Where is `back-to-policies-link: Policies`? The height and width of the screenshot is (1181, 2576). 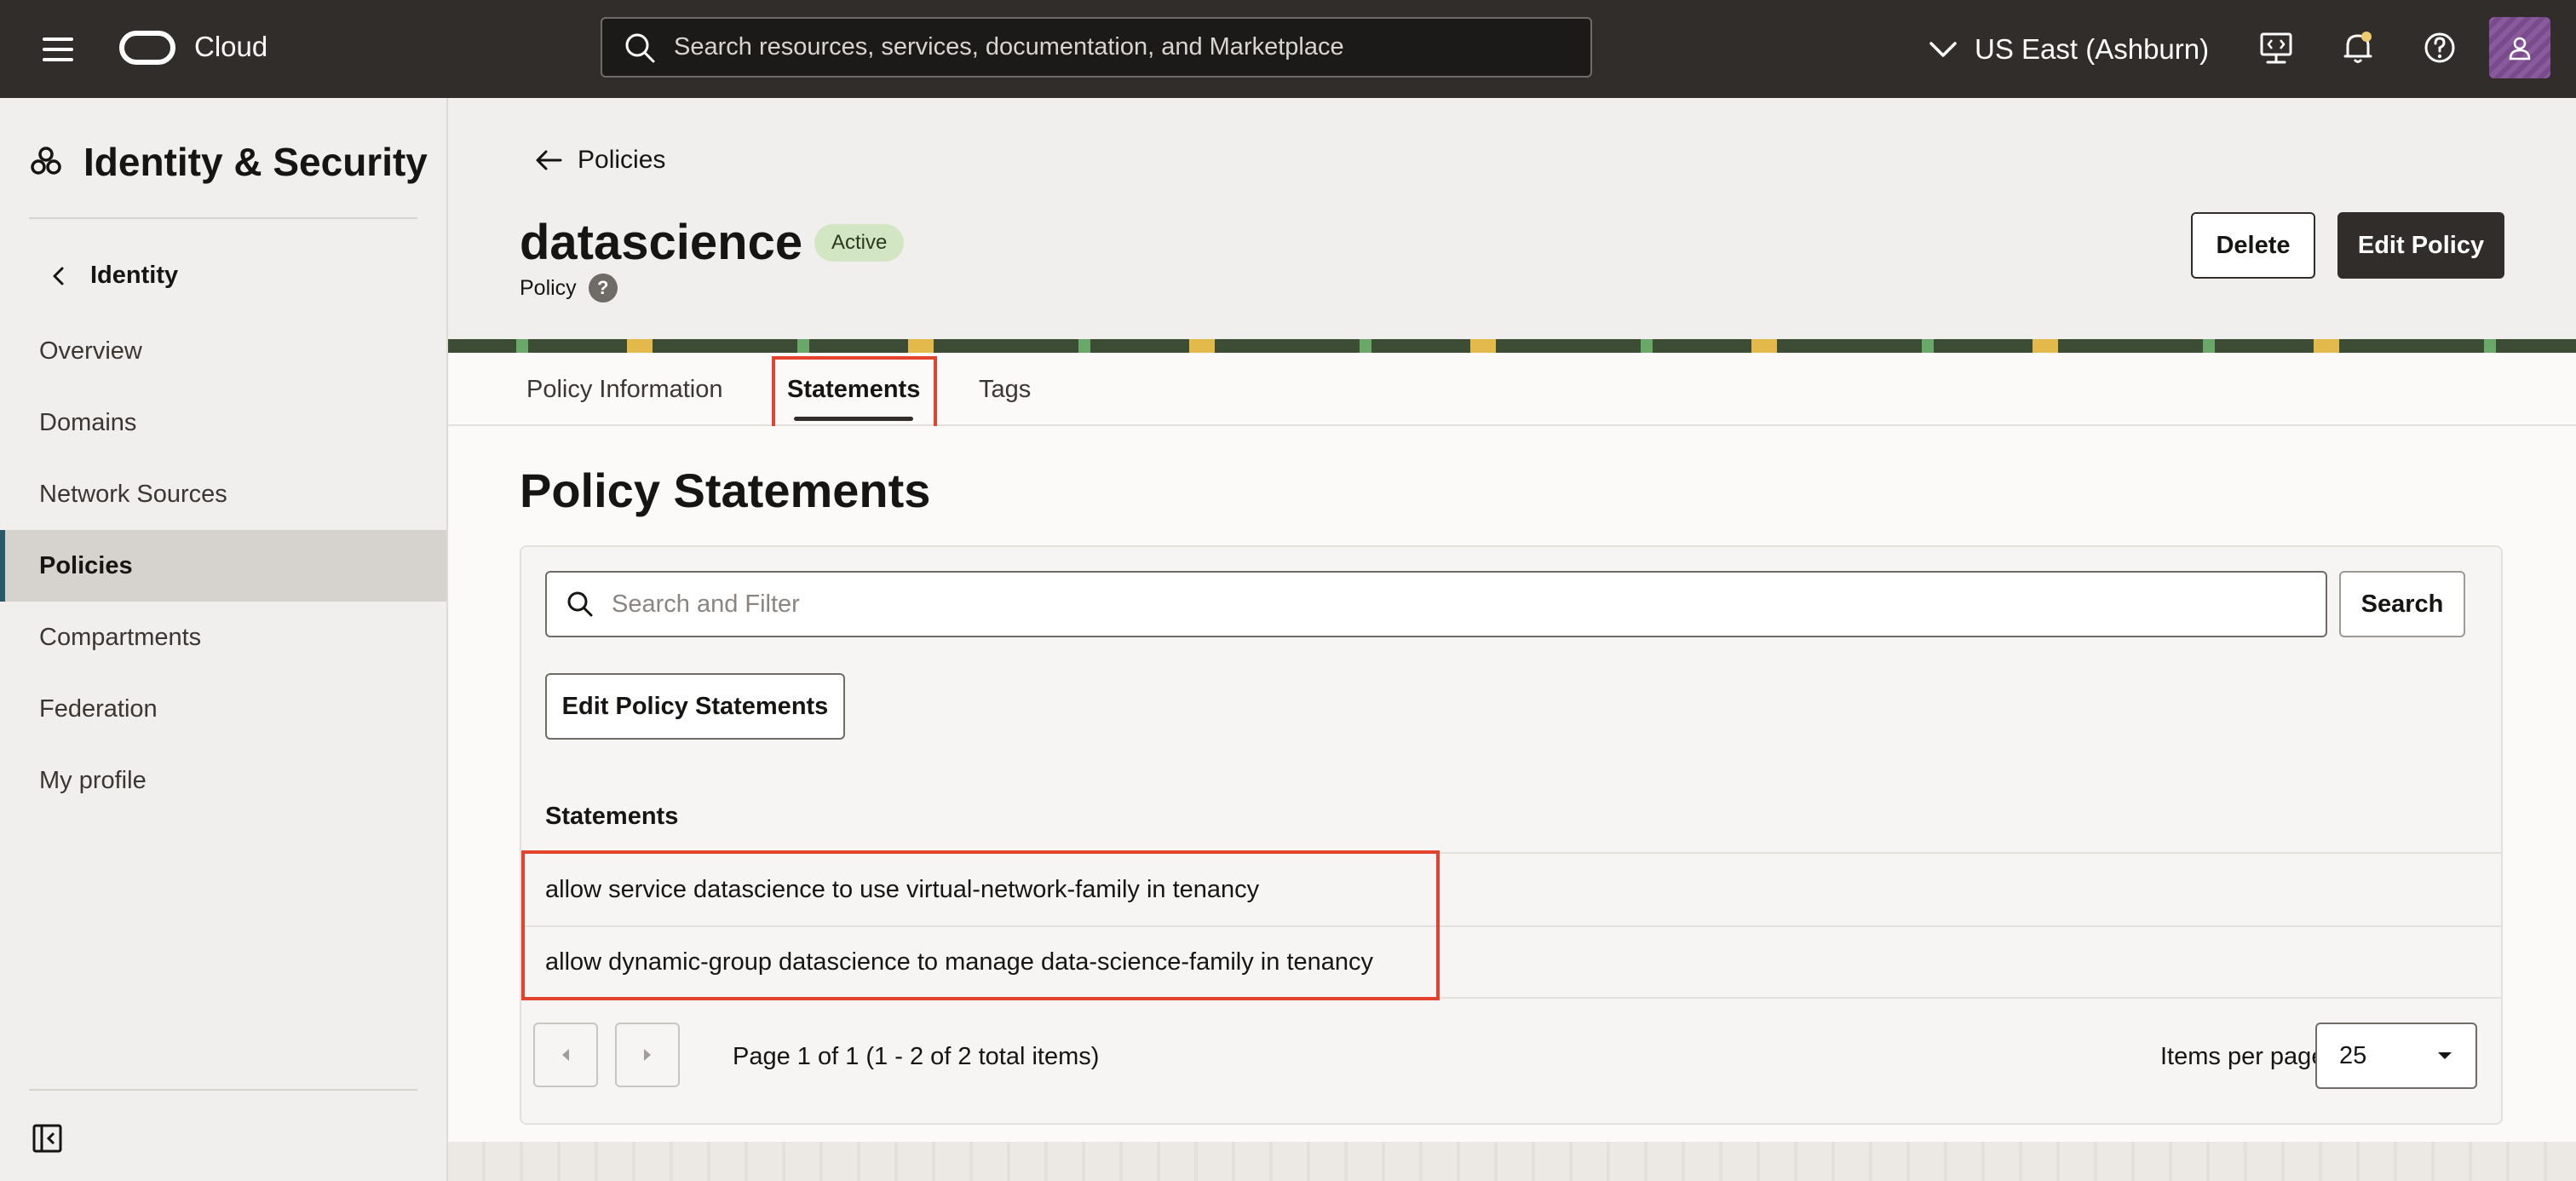 back-to-policies-link: Policies is located at coordinates (600, 160).